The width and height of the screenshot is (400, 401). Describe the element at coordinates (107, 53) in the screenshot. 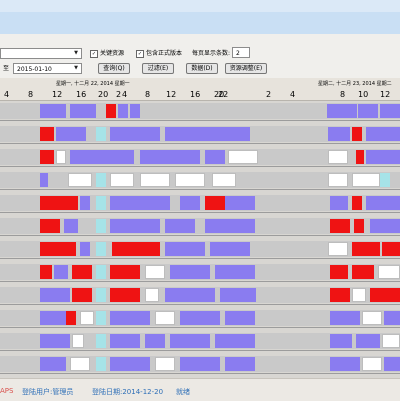

I see `key-resource-checkbox: ✓ 关键资源` at that location.